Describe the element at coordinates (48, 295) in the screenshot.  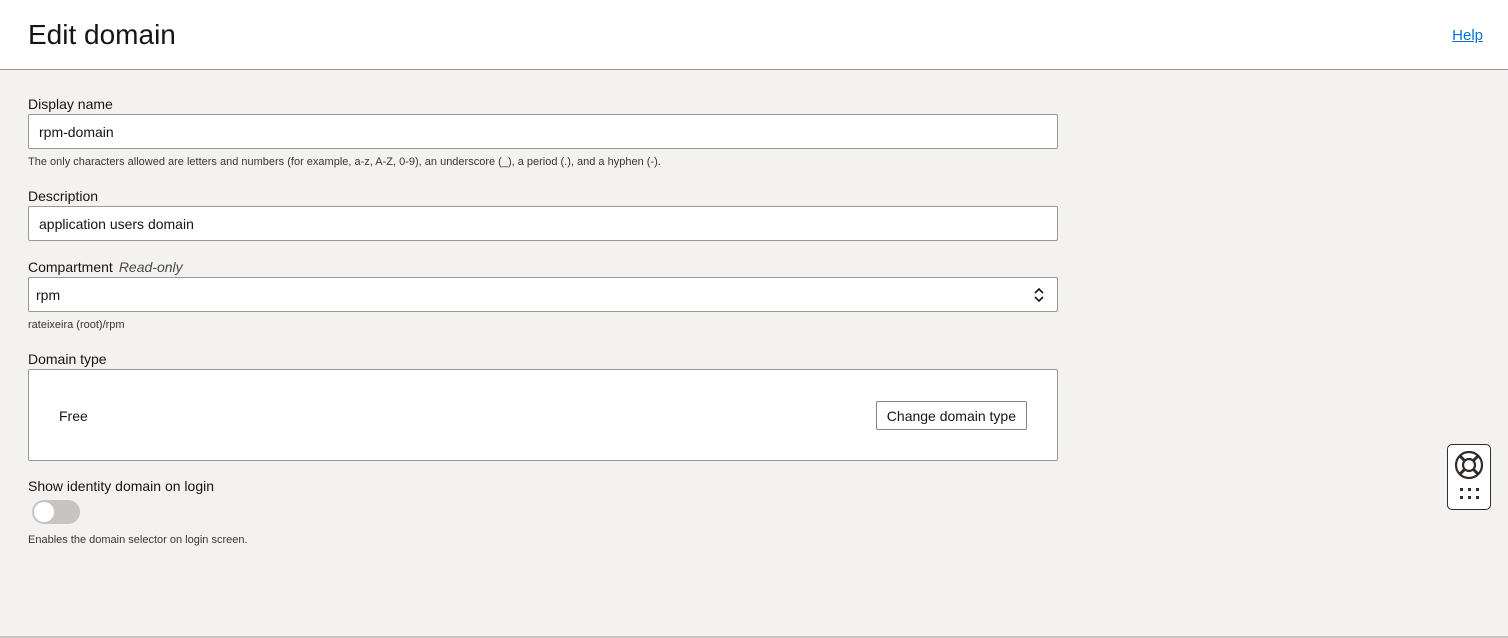
I see `compartment-selected-value: rpm` at that location.